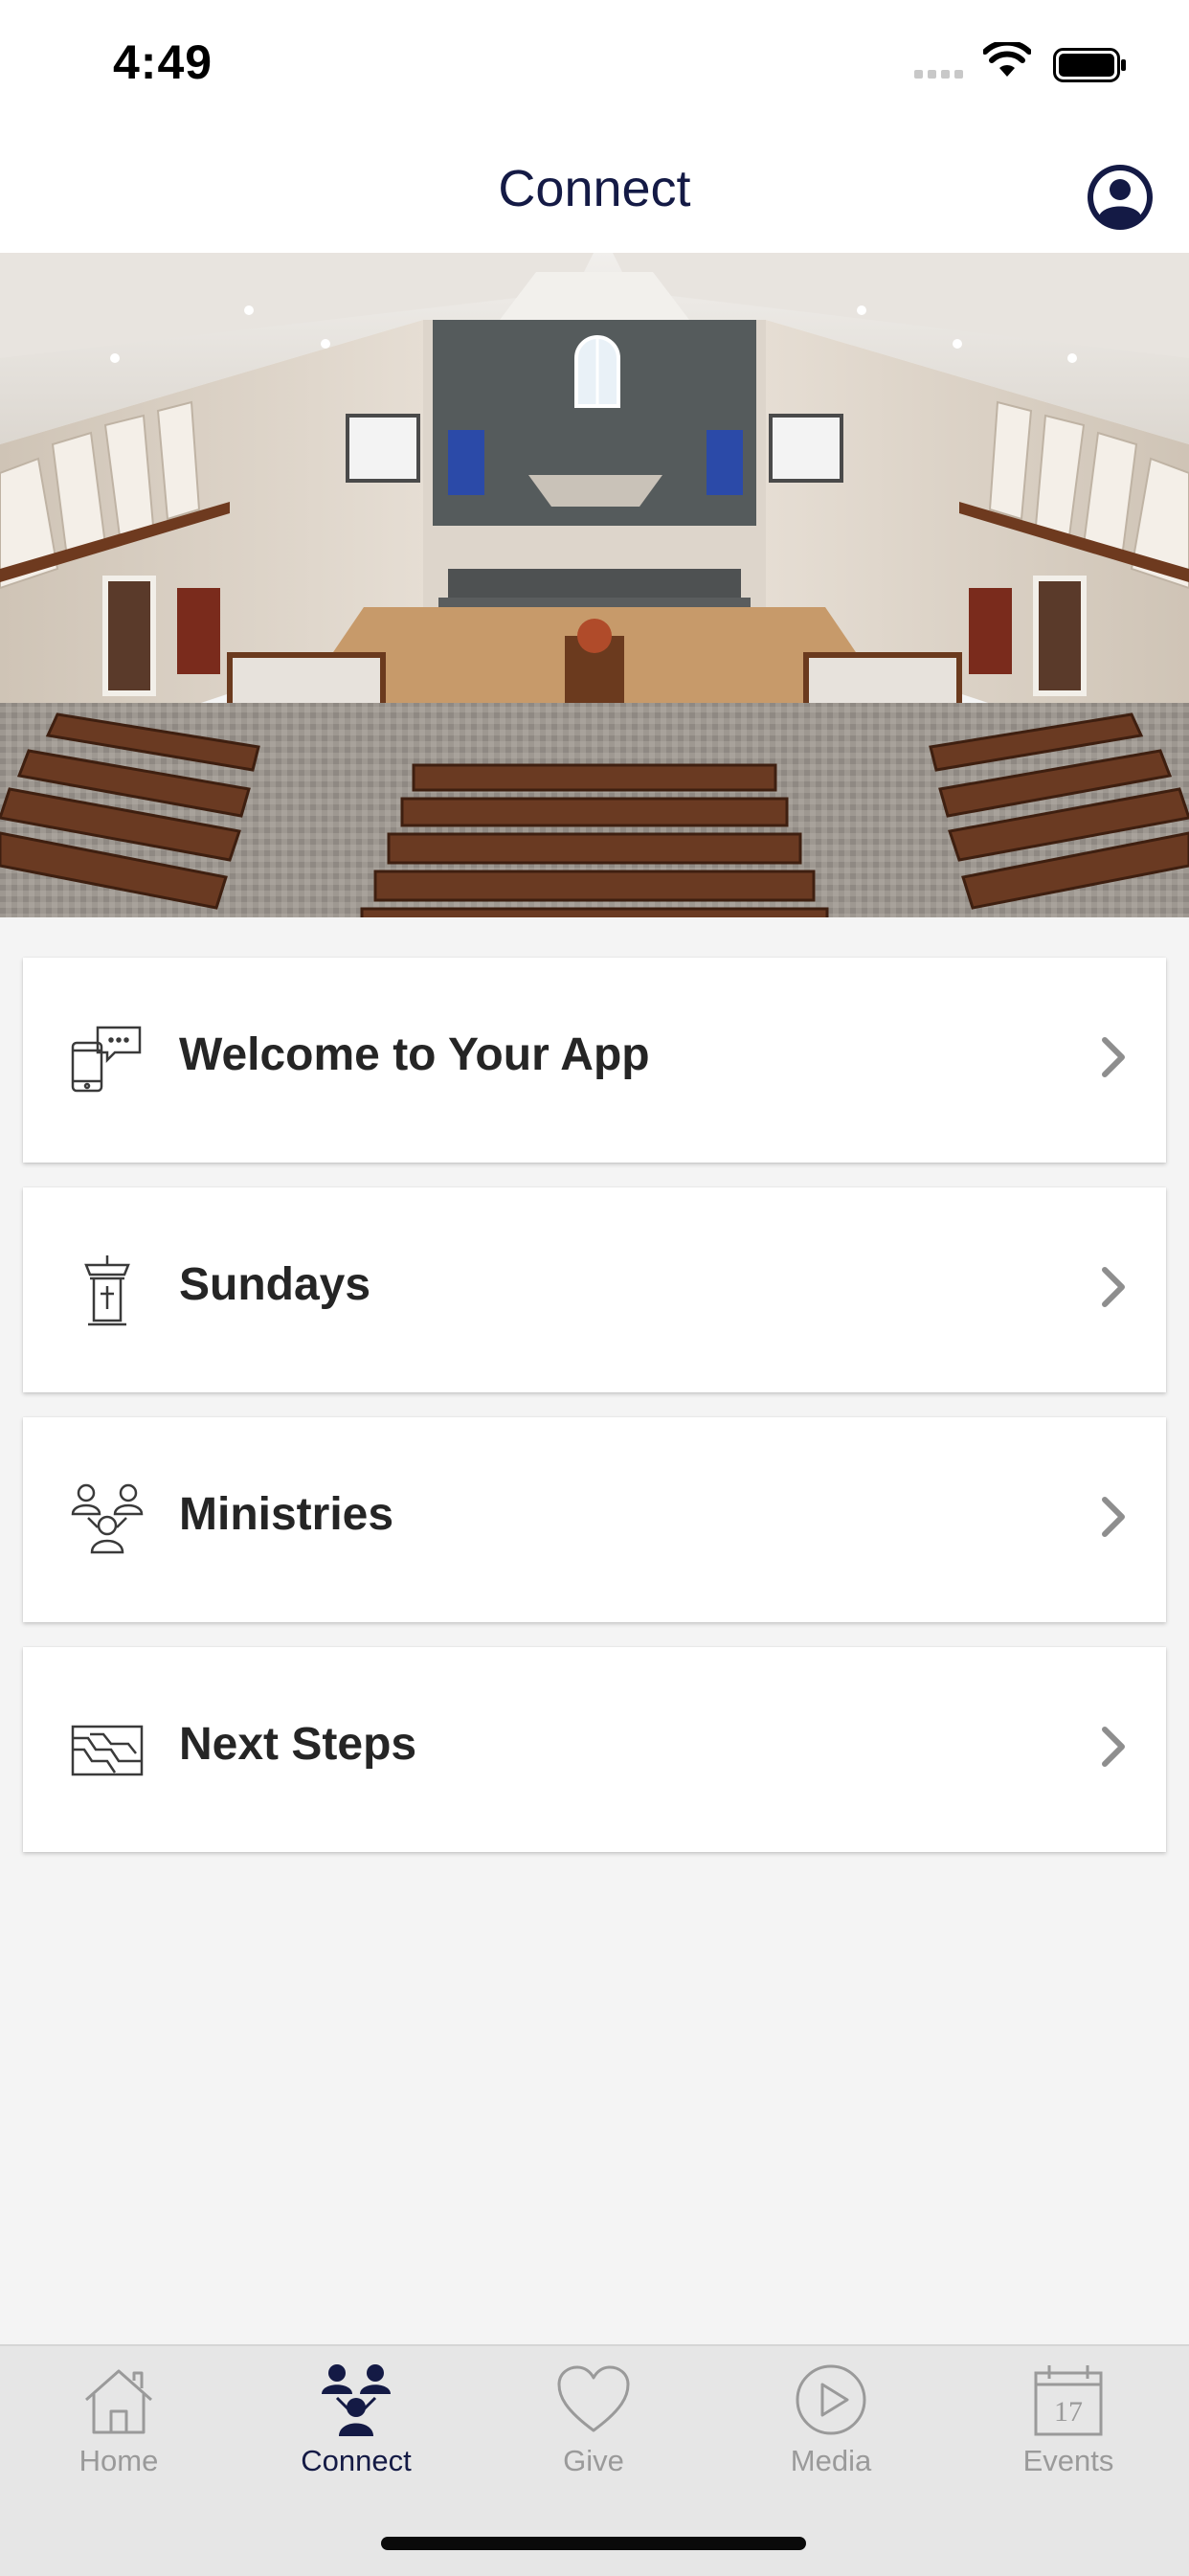  What do you see at coordinates (1089, 65) in the screenshot?
I see `battery-icon` at bounding box center [1089, 65].